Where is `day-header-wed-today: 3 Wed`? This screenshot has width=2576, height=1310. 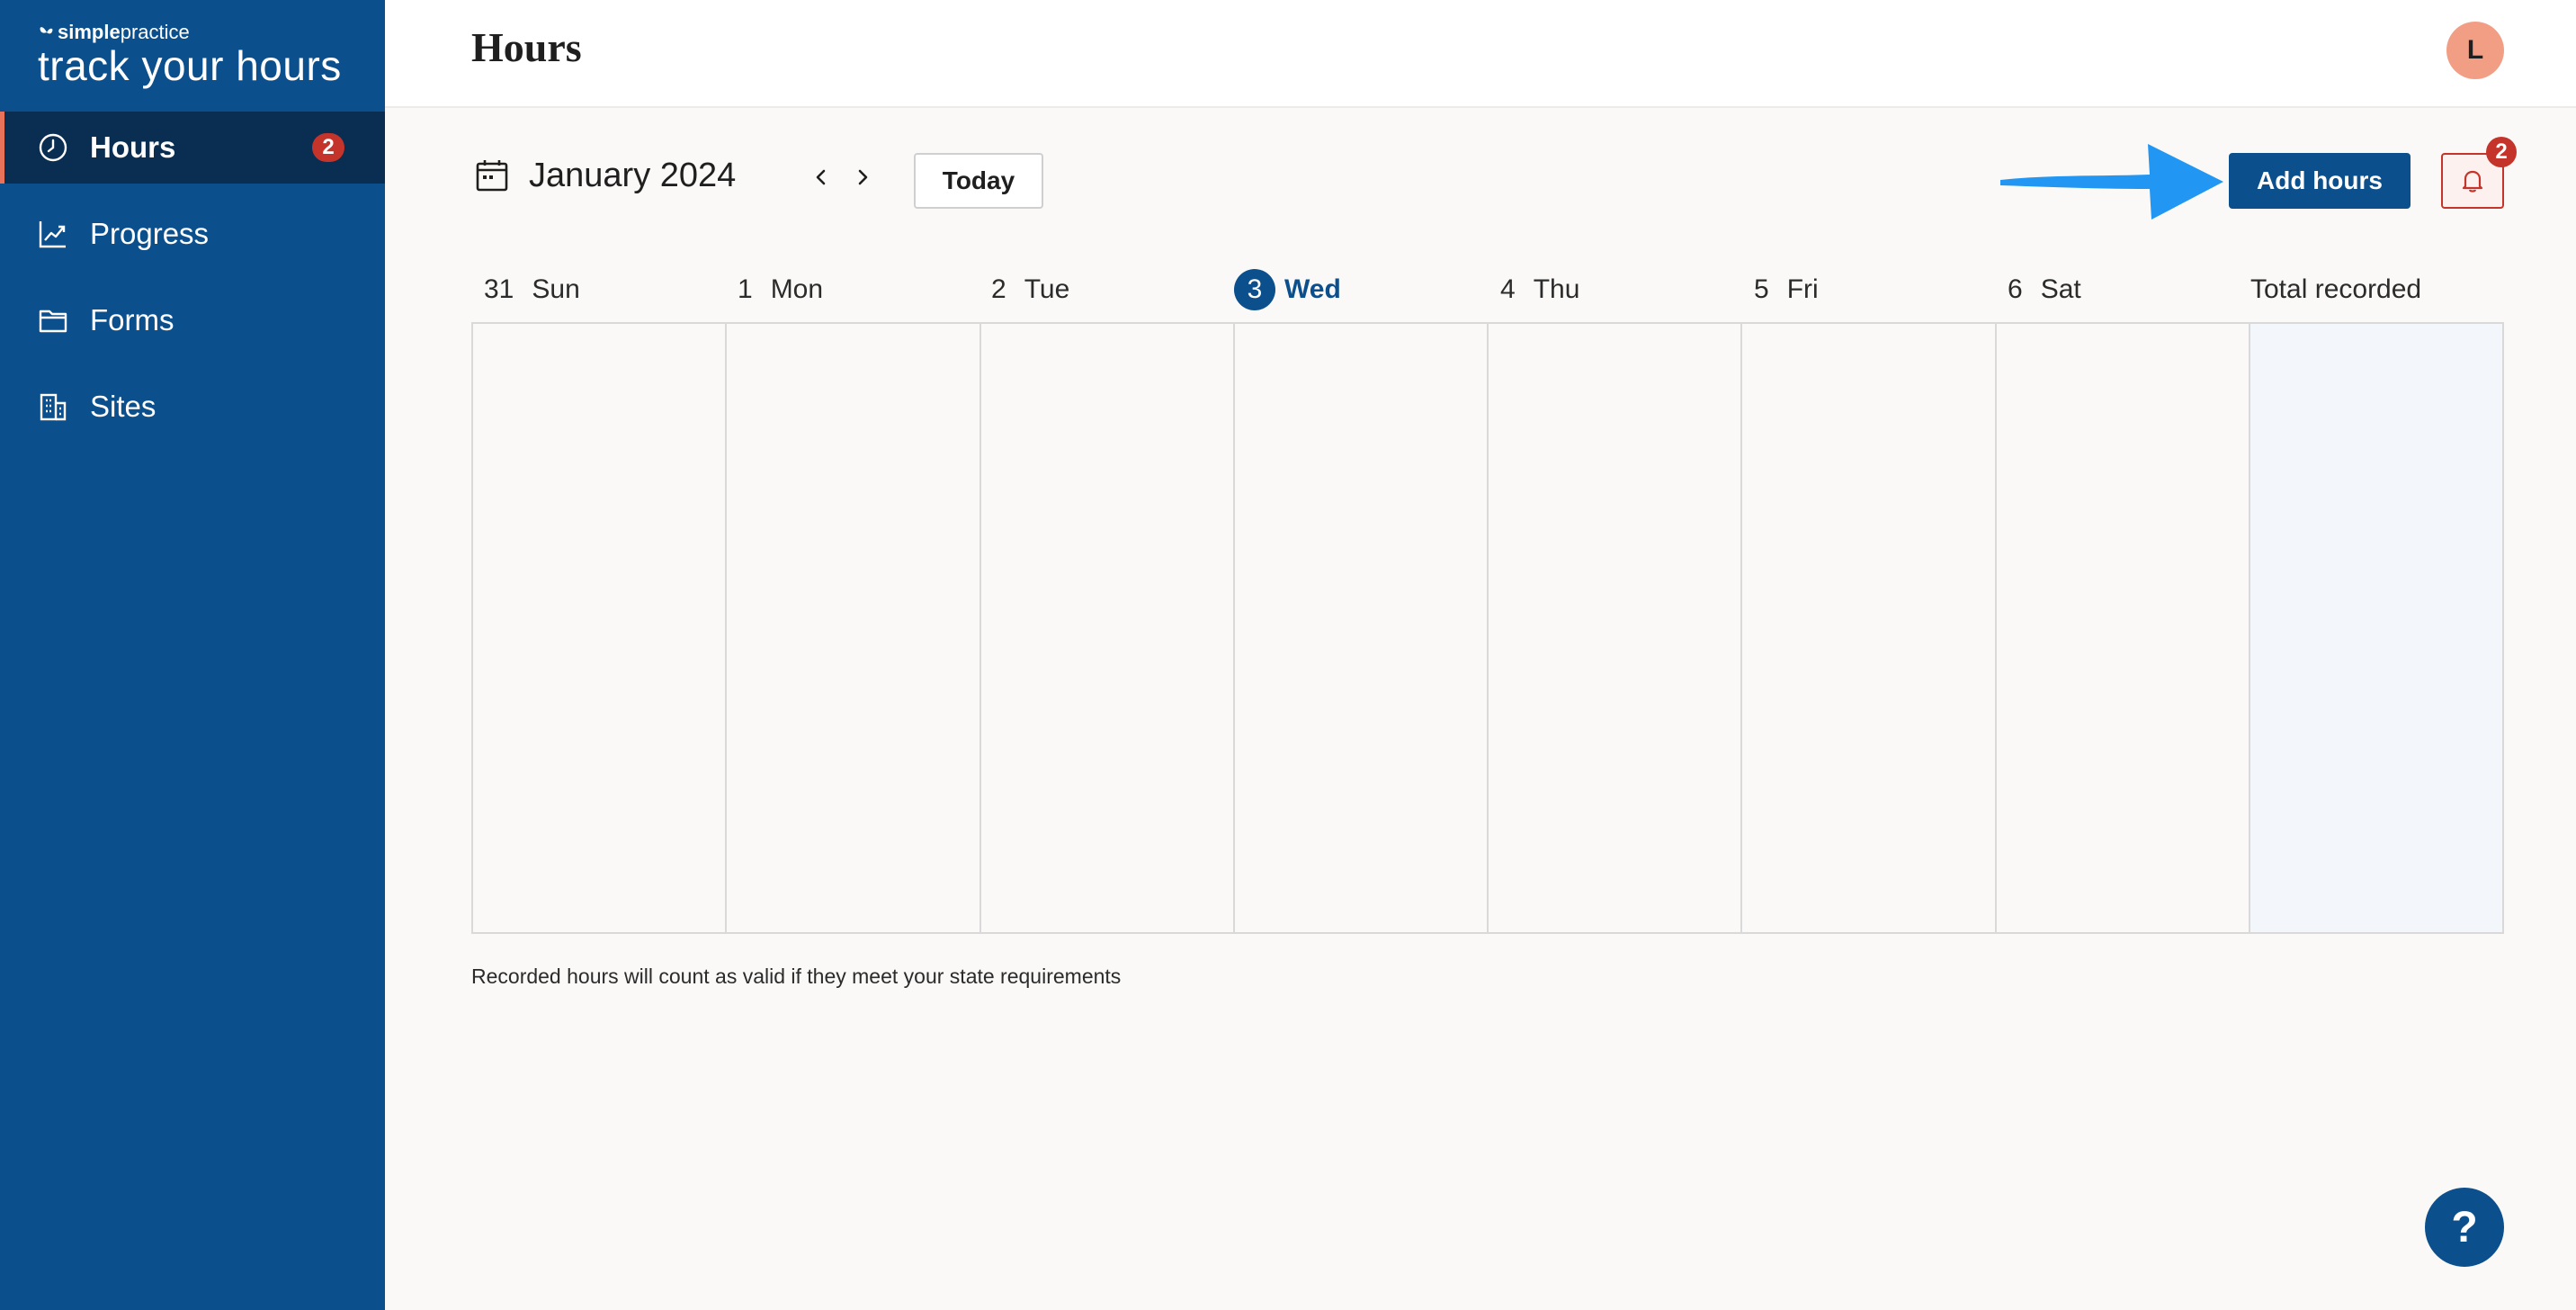
day-header-wed-today: 3 Wed is located at coordinates (1287, 289).